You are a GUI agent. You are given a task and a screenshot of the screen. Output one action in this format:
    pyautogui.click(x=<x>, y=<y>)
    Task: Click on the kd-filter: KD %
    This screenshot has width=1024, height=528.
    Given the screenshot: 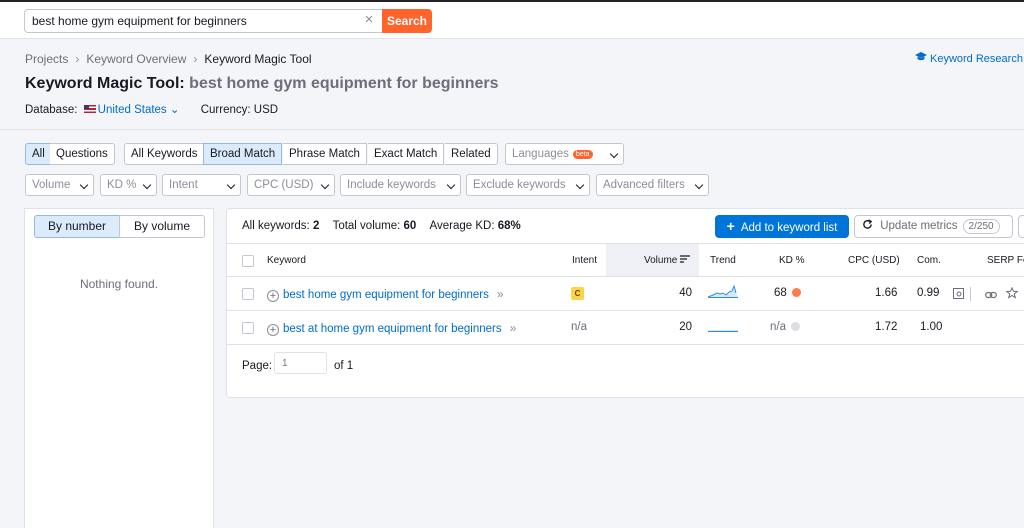 What is the action you would take?
    pyautogui.click(x=128, y=185)
    